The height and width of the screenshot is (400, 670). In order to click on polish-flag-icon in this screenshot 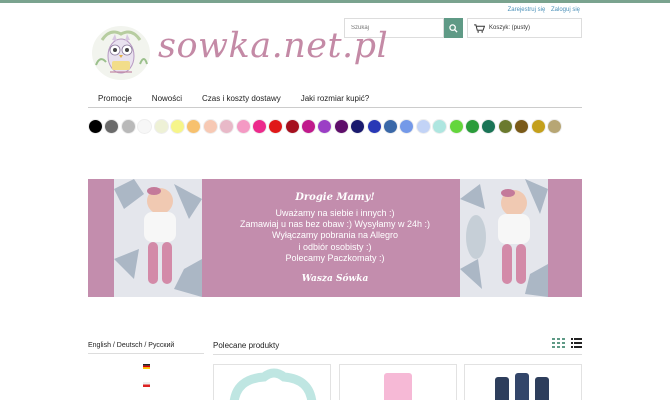, I will do `click(146, 384)`.